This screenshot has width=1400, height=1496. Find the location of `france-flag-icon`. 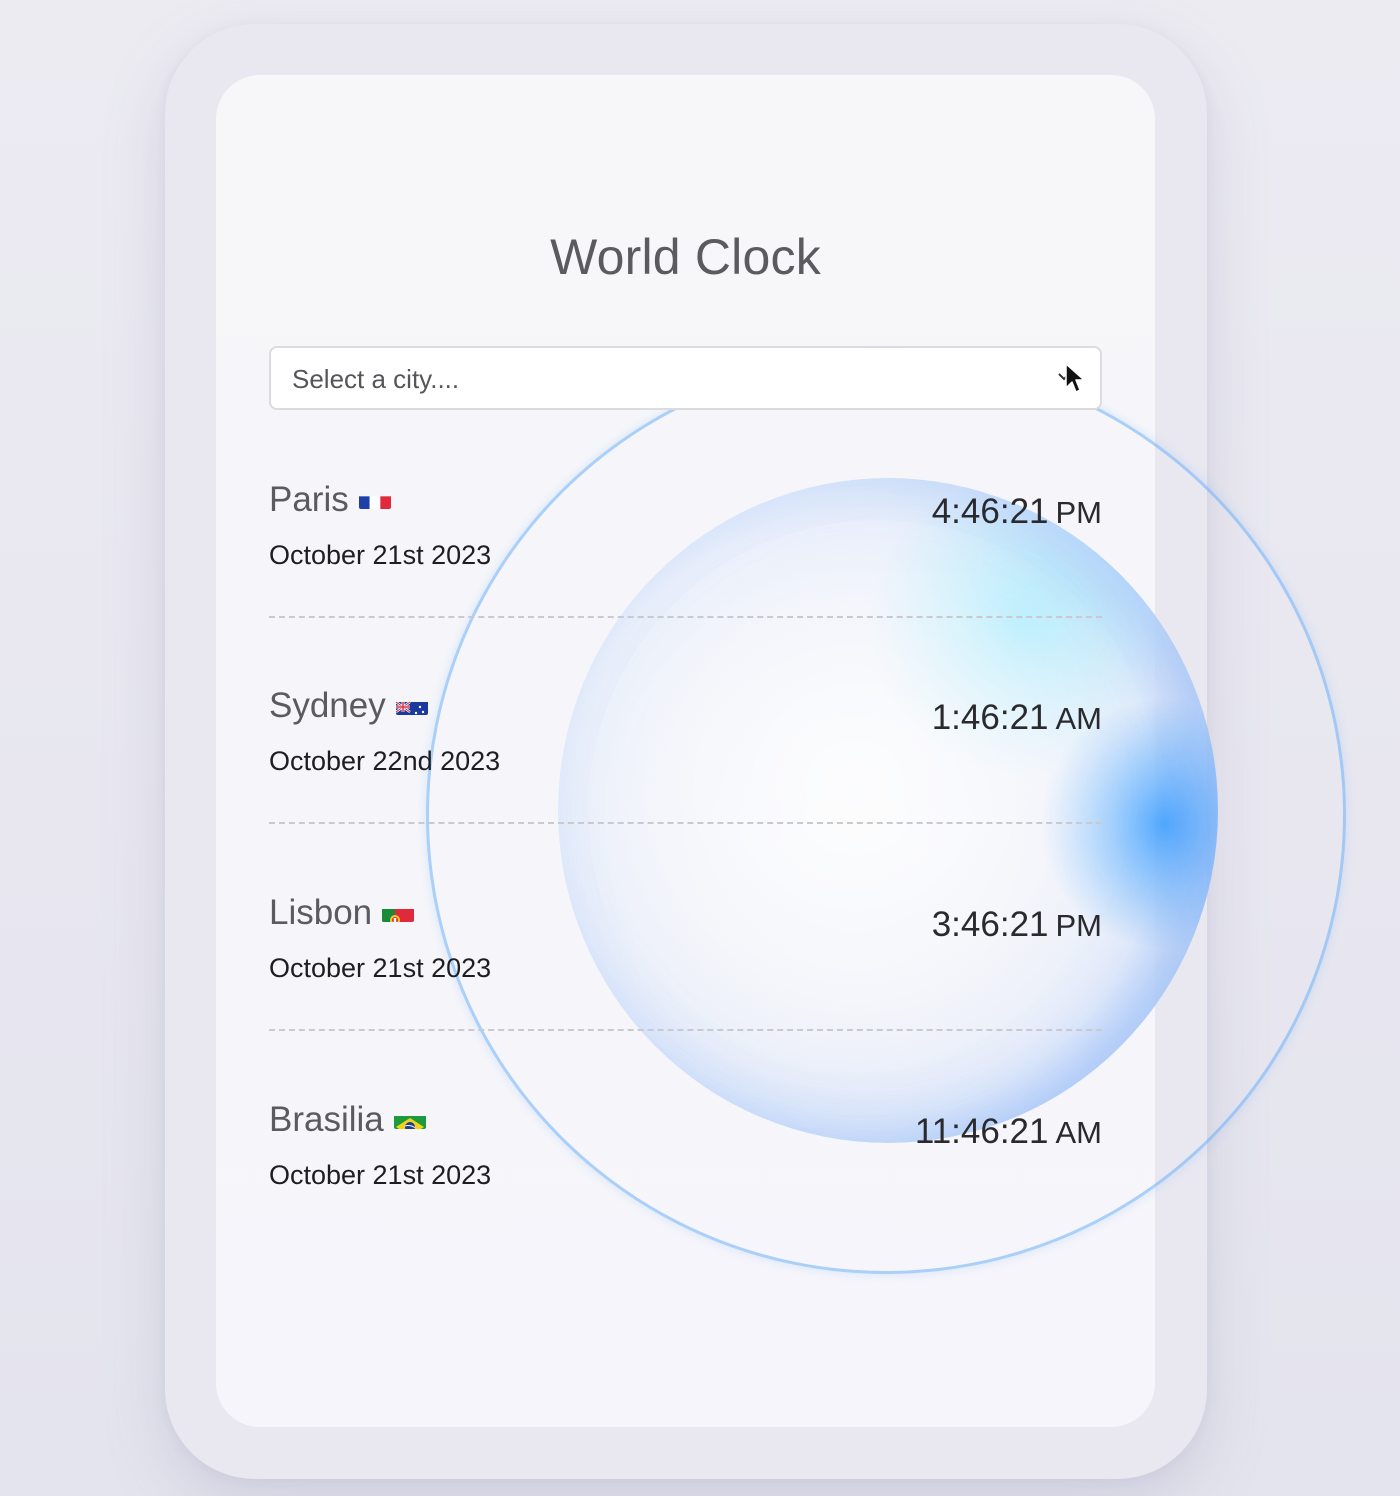

france-flag-icon is located at coordinates (374, 498).